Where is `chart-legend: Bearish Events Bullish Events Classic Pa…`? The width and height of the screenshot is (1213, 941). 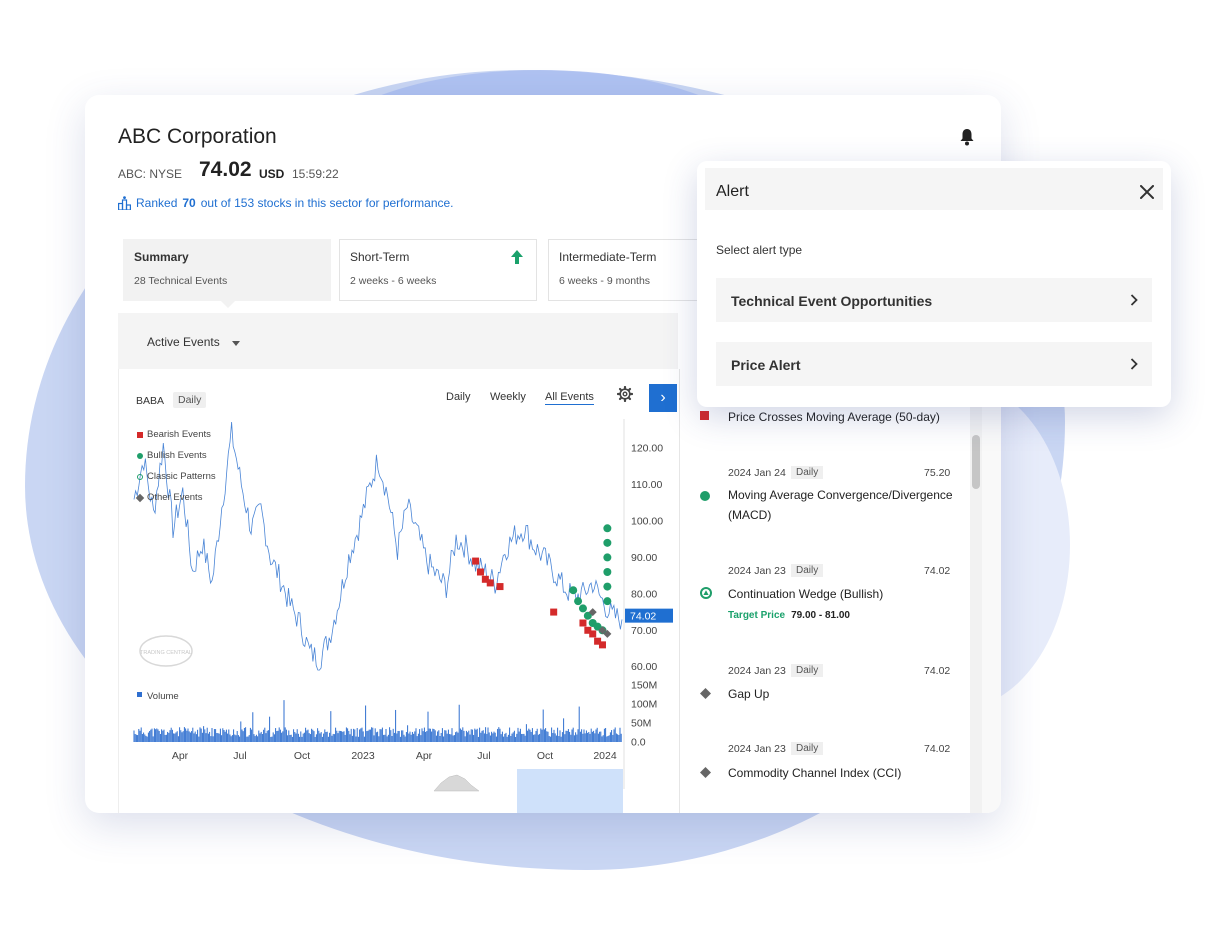 chart-legend: Bearish Events Bullish Events Classic Pa… is located at coordinates (175, 466).